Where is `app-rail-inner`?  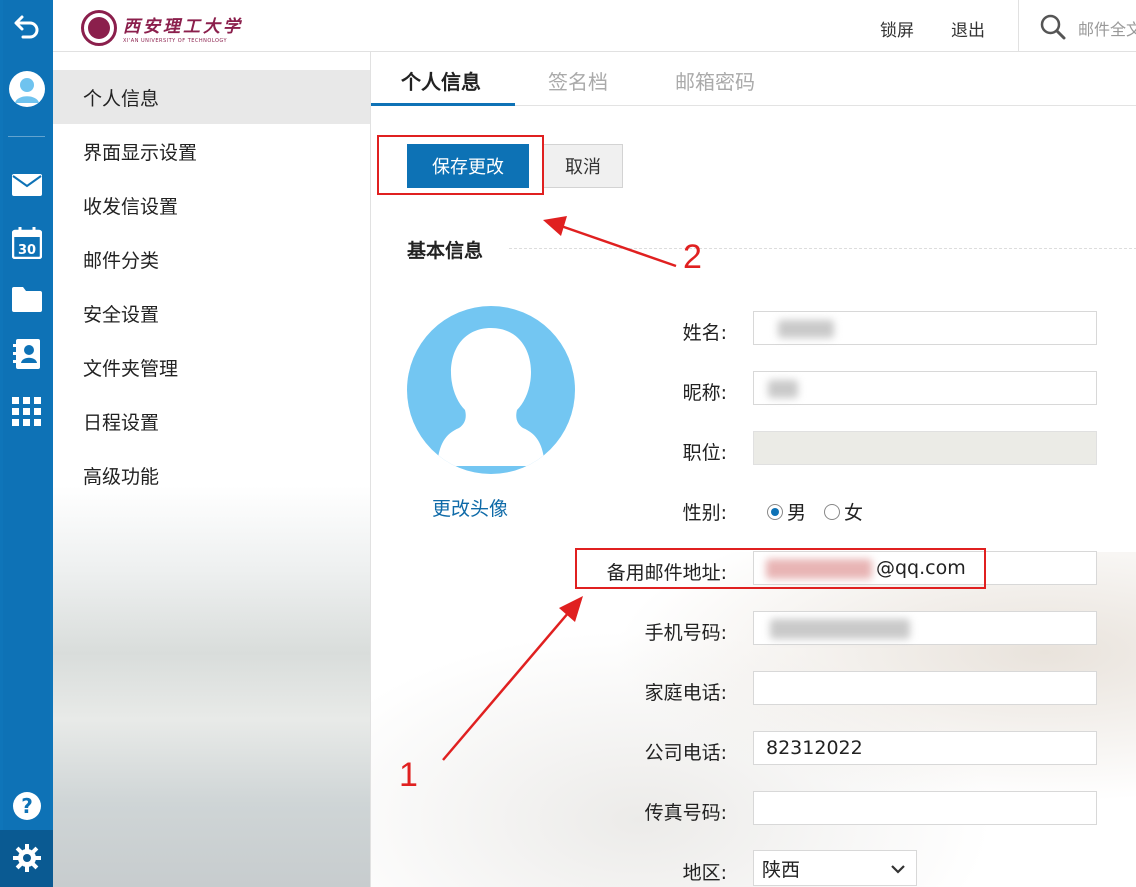 app-rail-inner is located at coordinates (26, 443).